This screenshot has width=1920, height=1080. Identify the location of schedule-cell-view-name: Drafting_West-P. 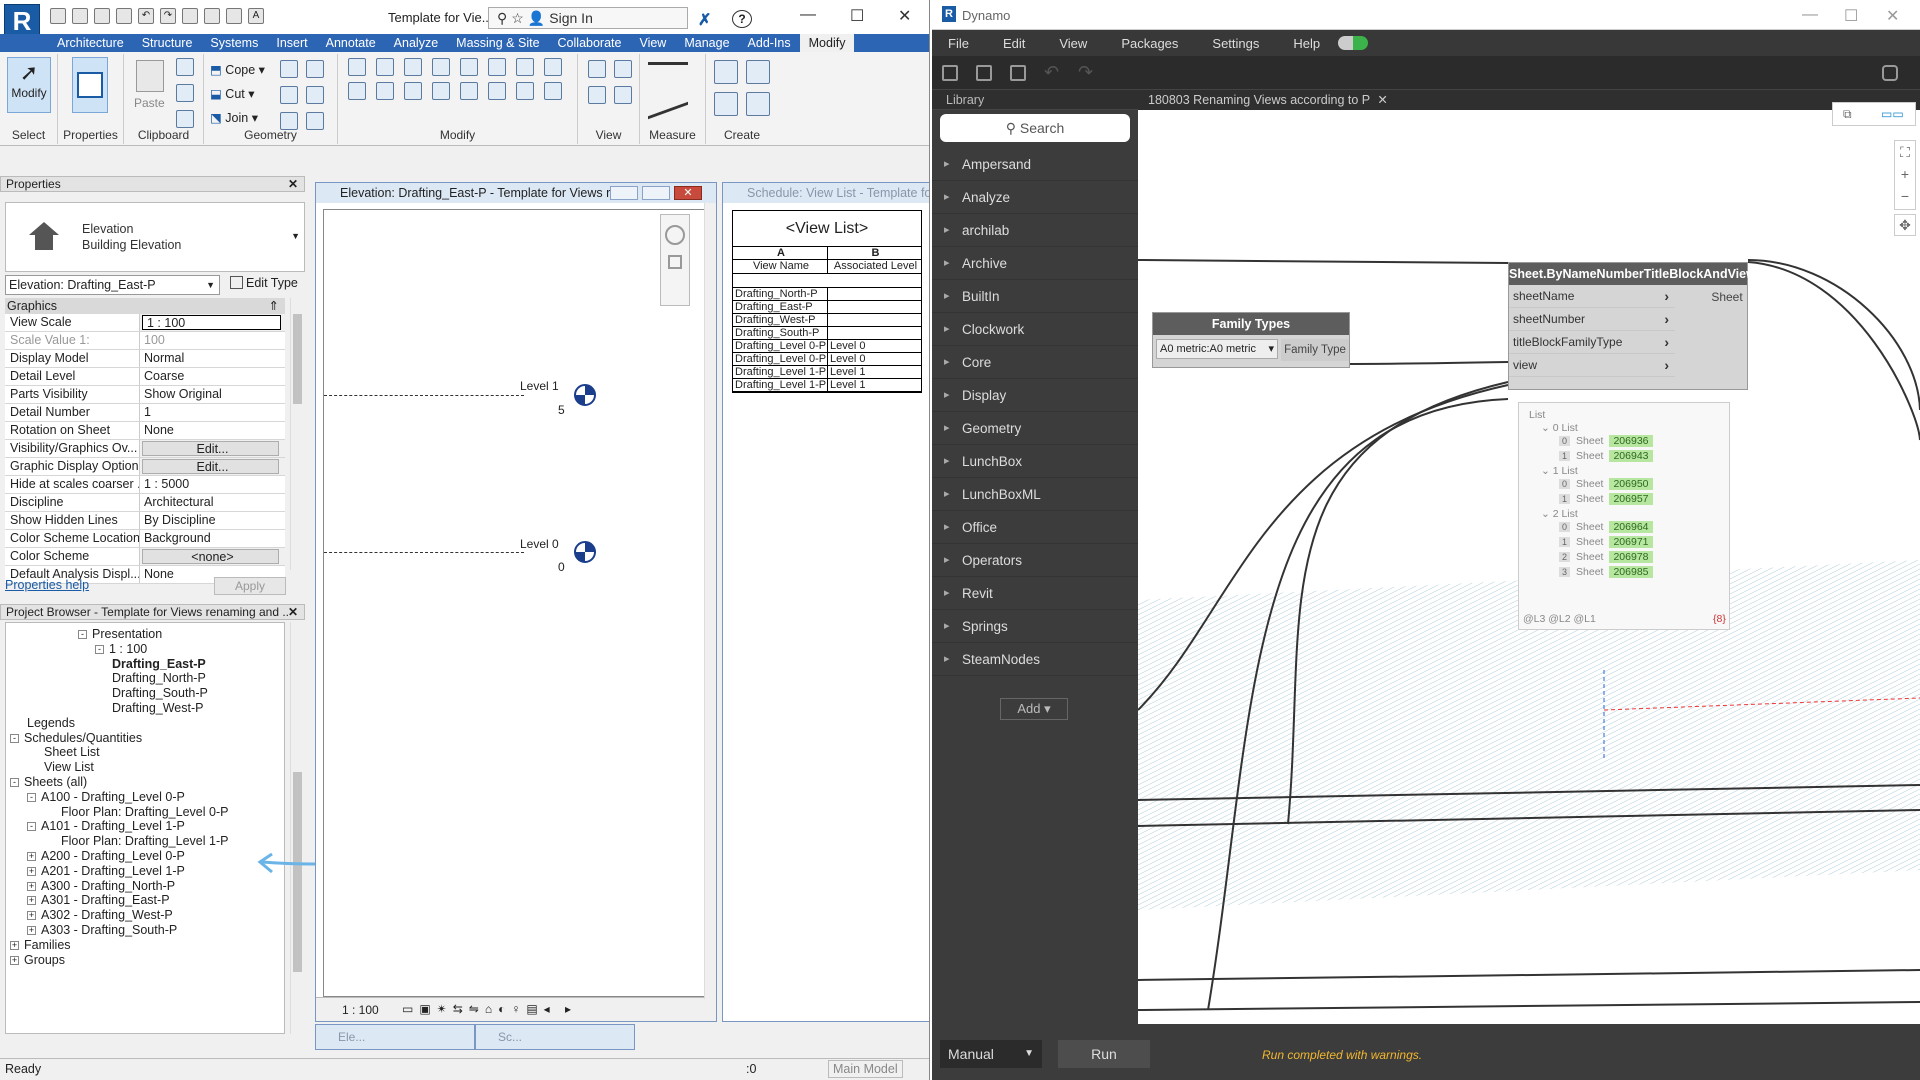
(780, 320).